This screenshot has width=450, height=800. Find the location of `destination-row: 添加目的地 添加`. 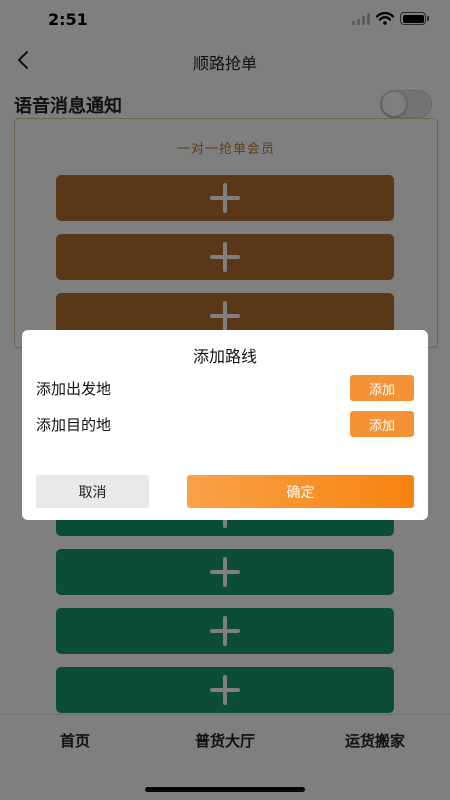

destination-row: 添加目的地 添加 is located at coordinates (225, 424).